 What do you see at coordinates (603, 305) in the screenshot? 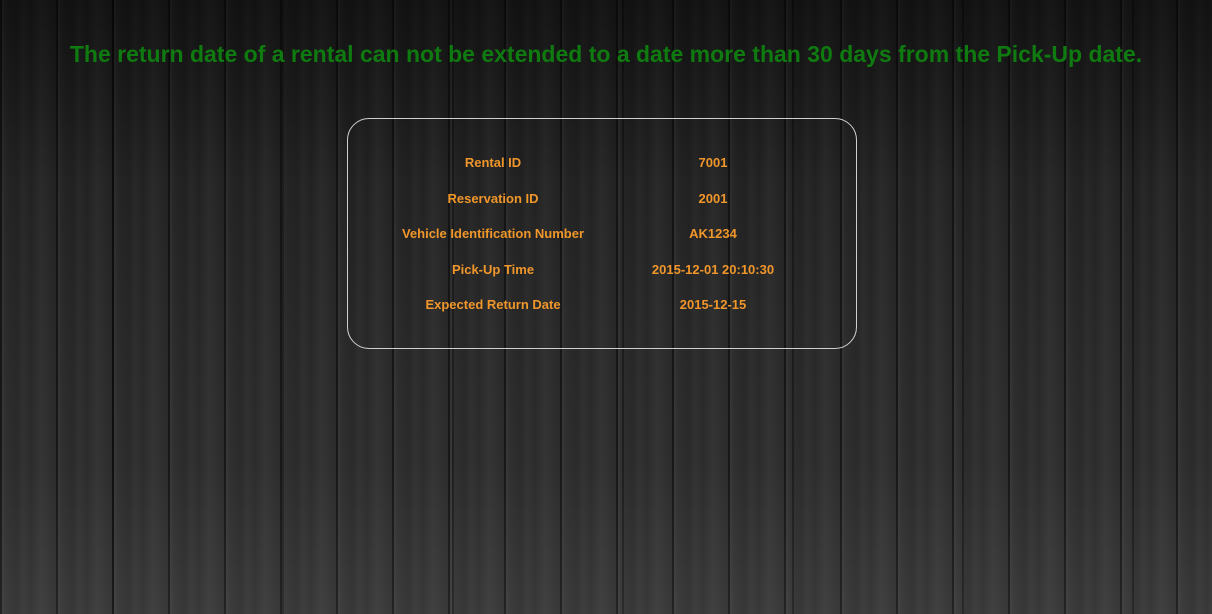
I see `table-row-expected-return-date: Expected Return Date 2015-12-15` at bounding box center [603, 305].